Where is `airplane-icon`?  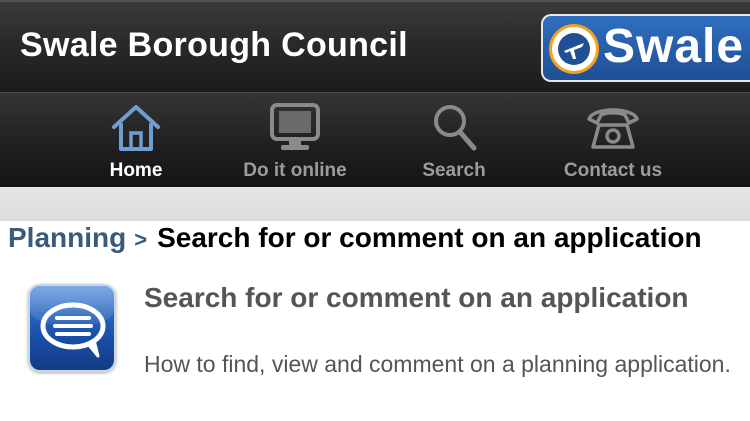 airplane-icon is located at coordinates (574, 49).